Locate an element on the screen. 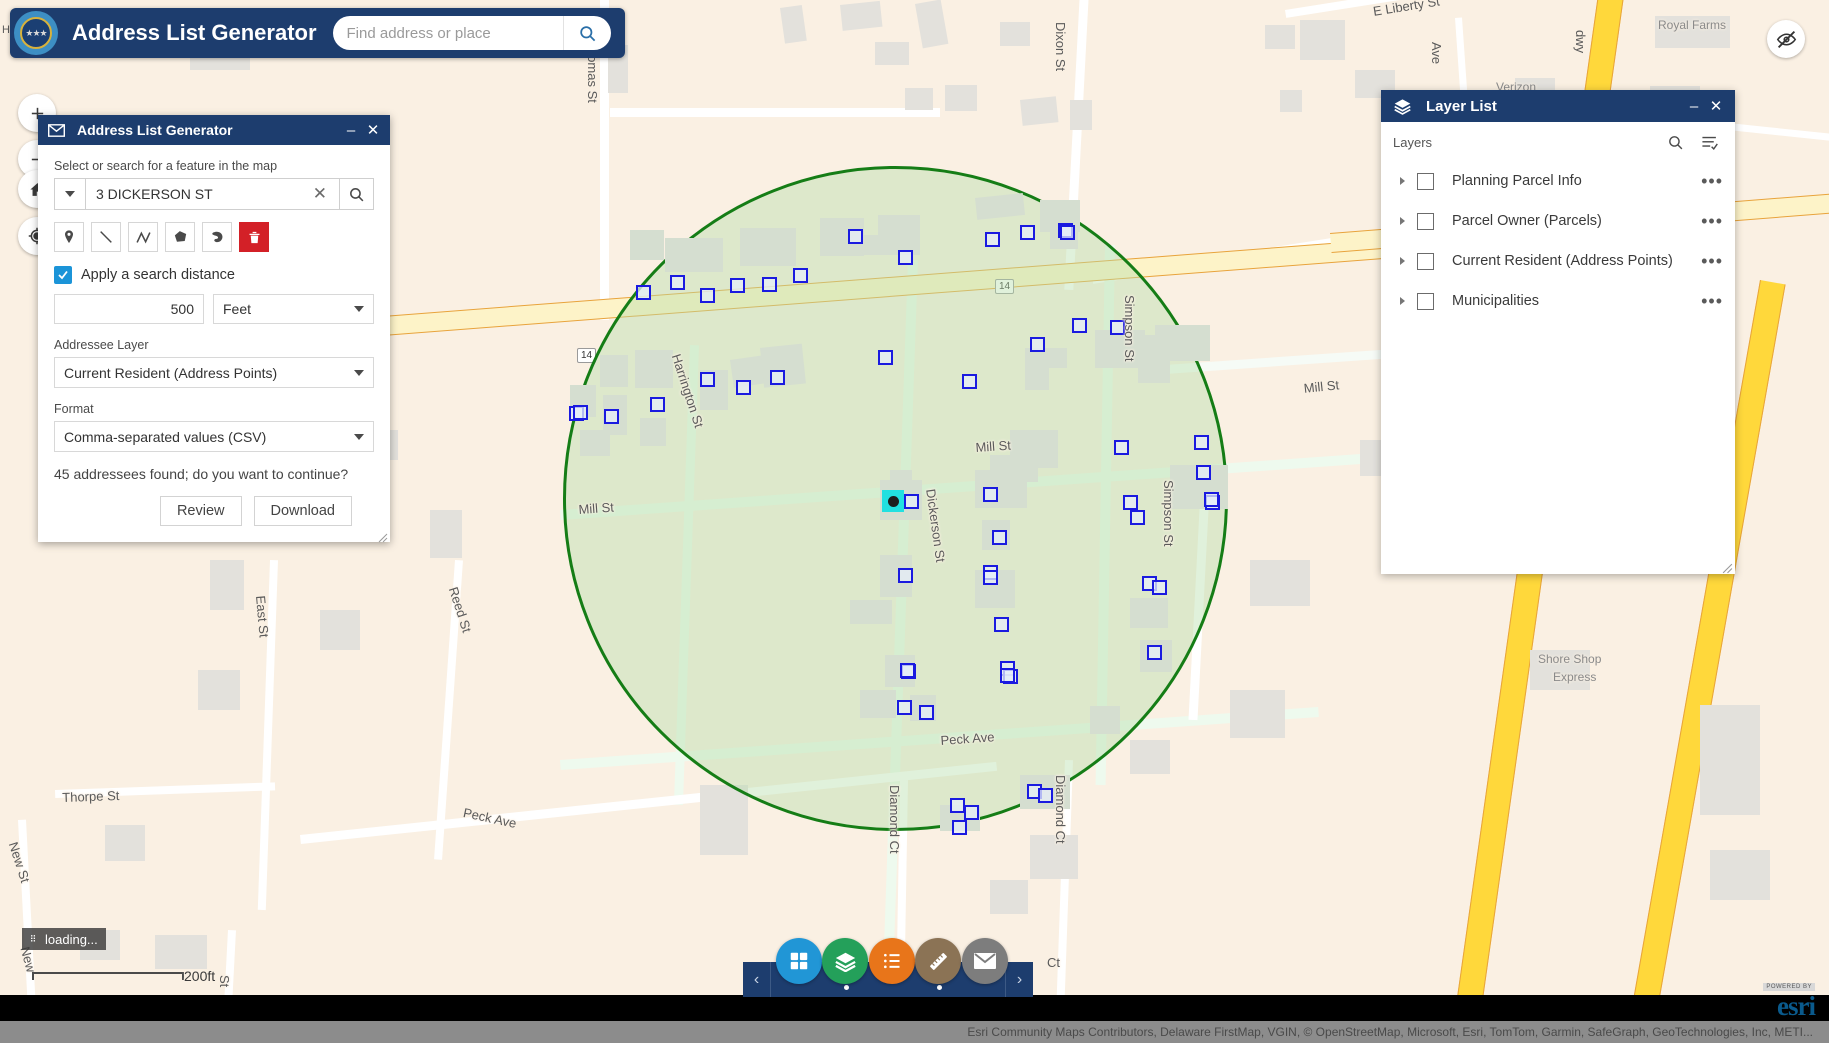 The width and height of the screenshot is (1829, 1043). layer-list-toolbar: Layers is located at coordinates (1558, 140).